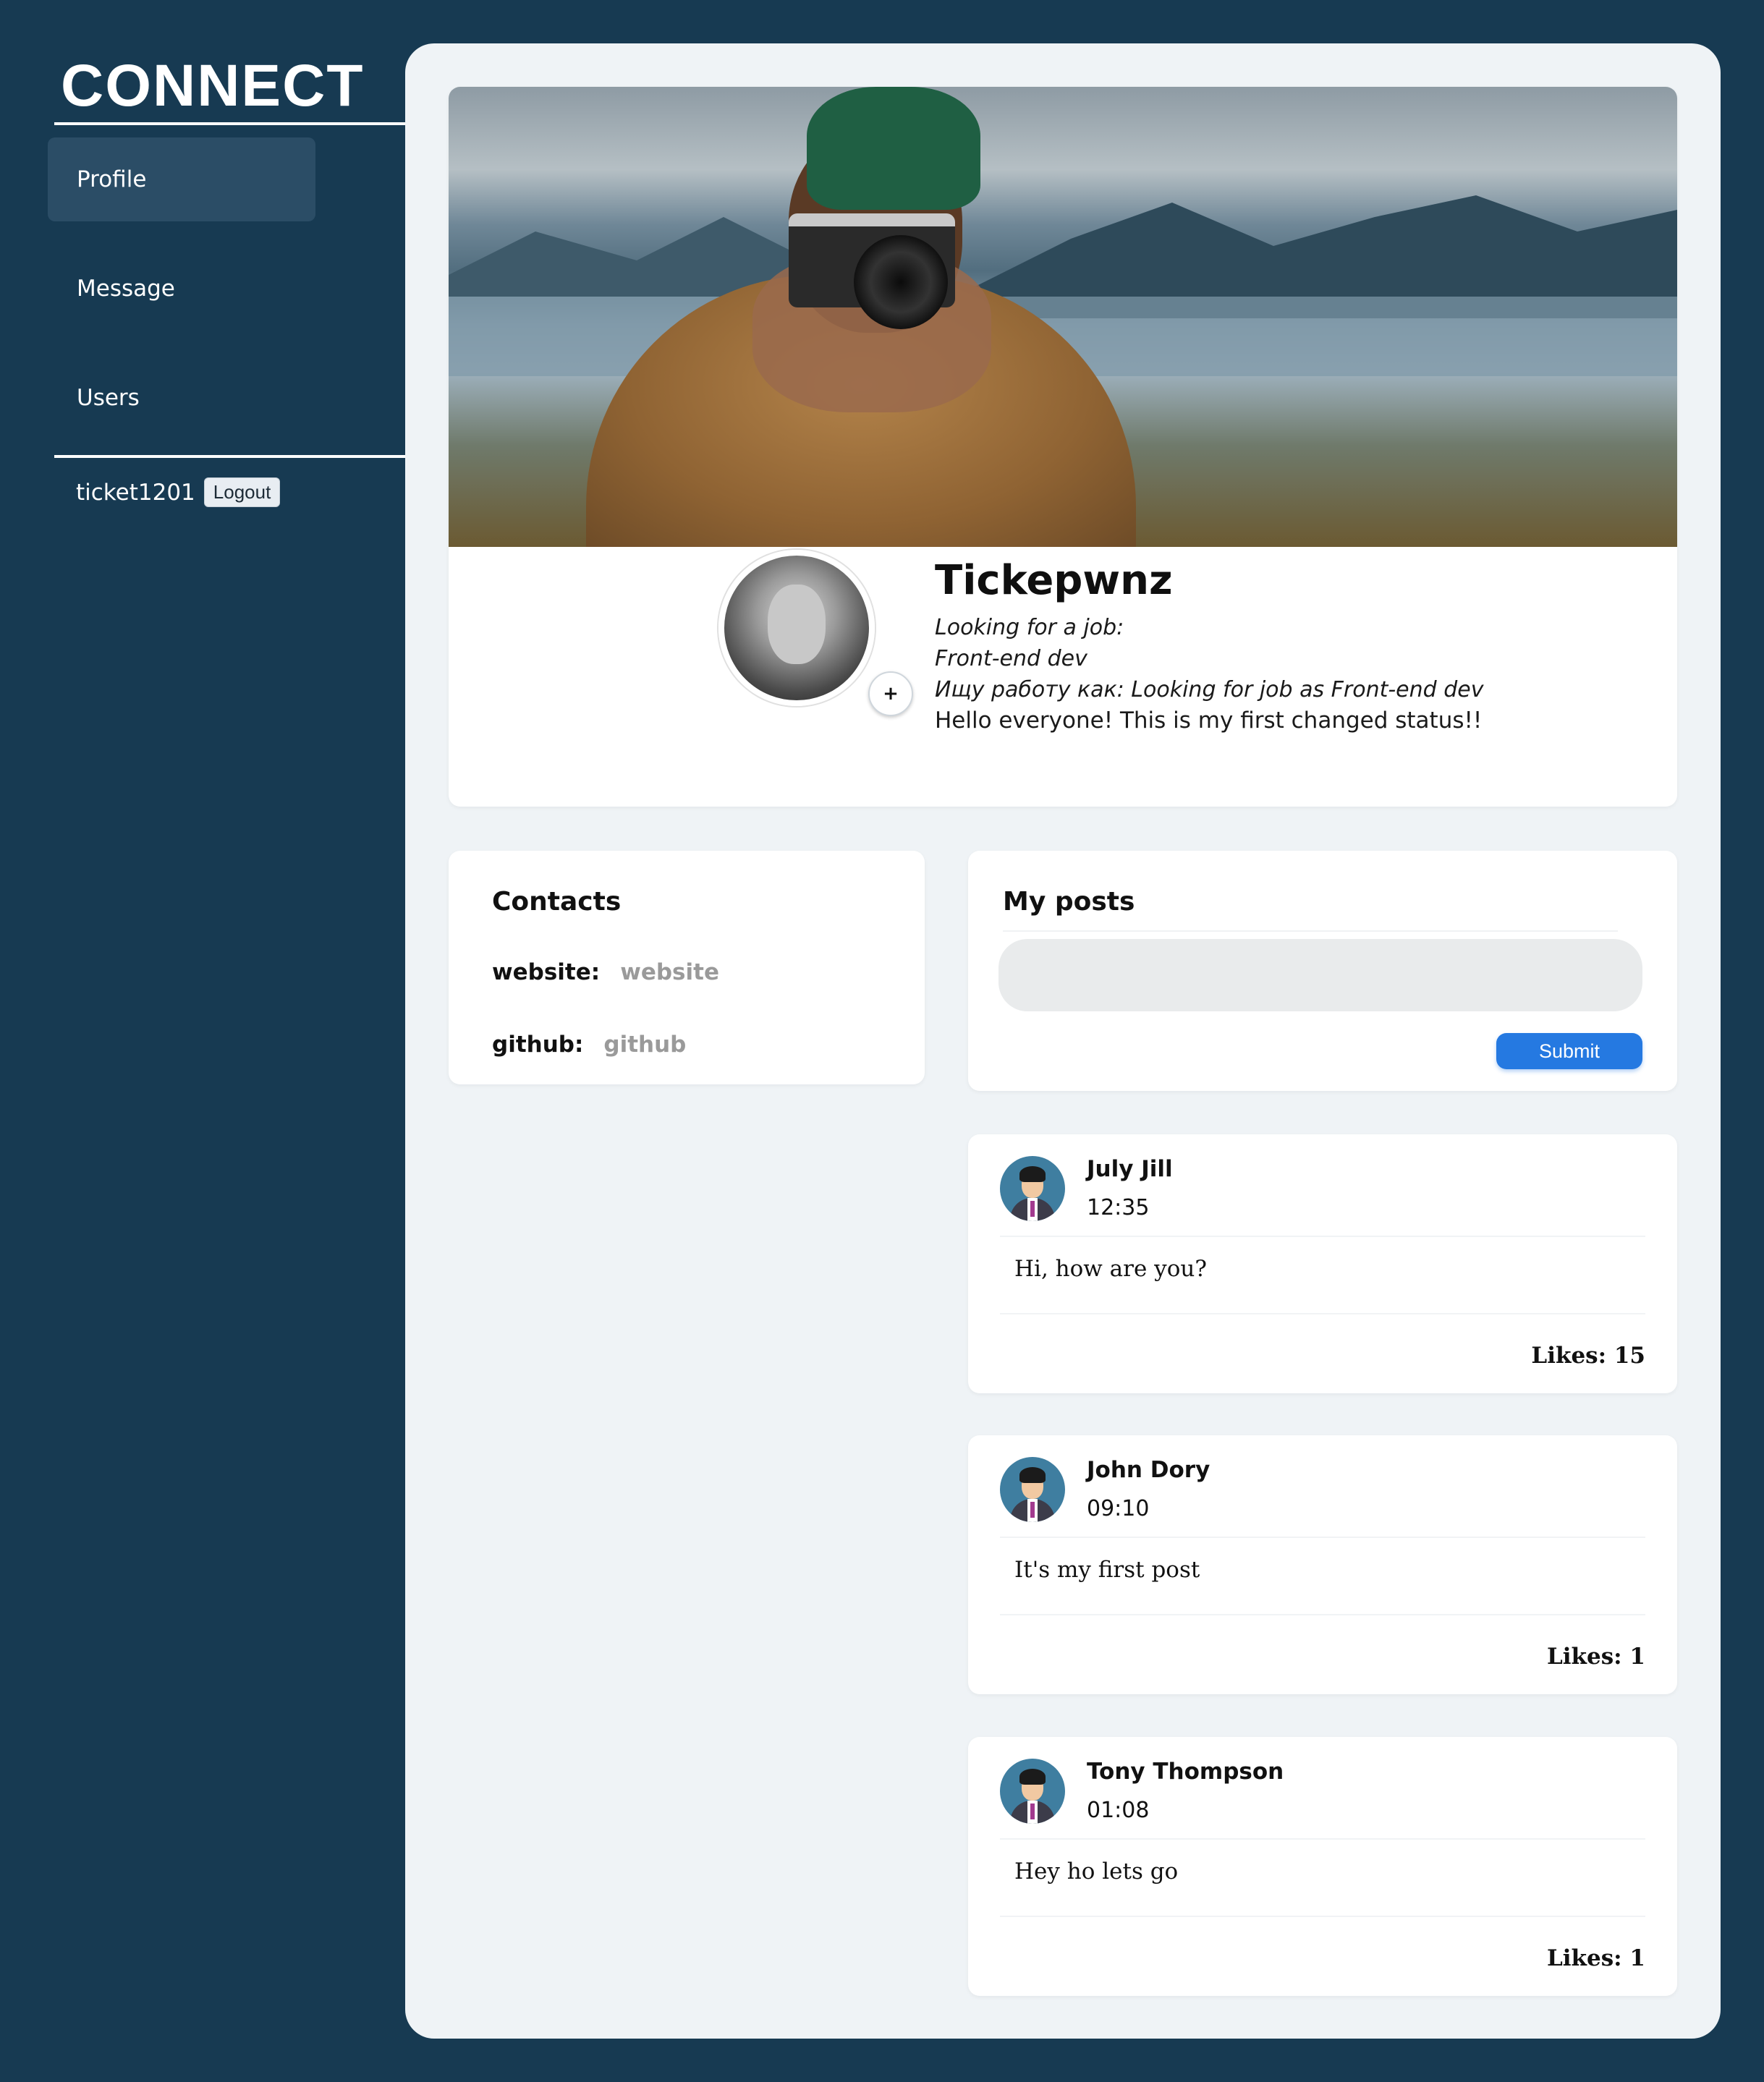 This screenshot has height=2082, width=1764. I want to click on sidebar-item-label: Profile, so click(112, 179).